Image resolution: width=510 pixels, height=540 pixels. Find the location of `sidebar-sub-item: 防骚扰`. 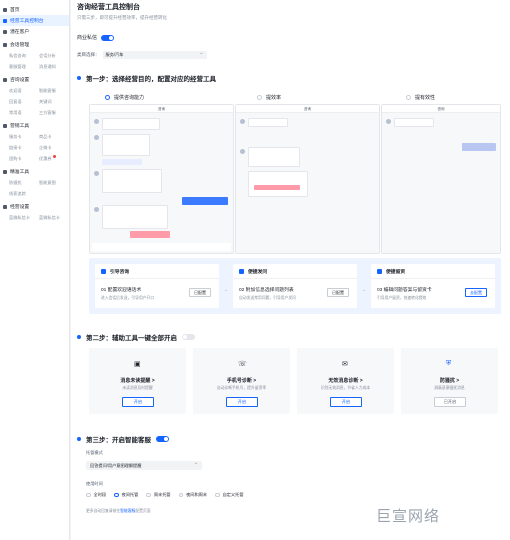

sidebar-sub-item: 防骚扰 is located at coordinates (24, 182).